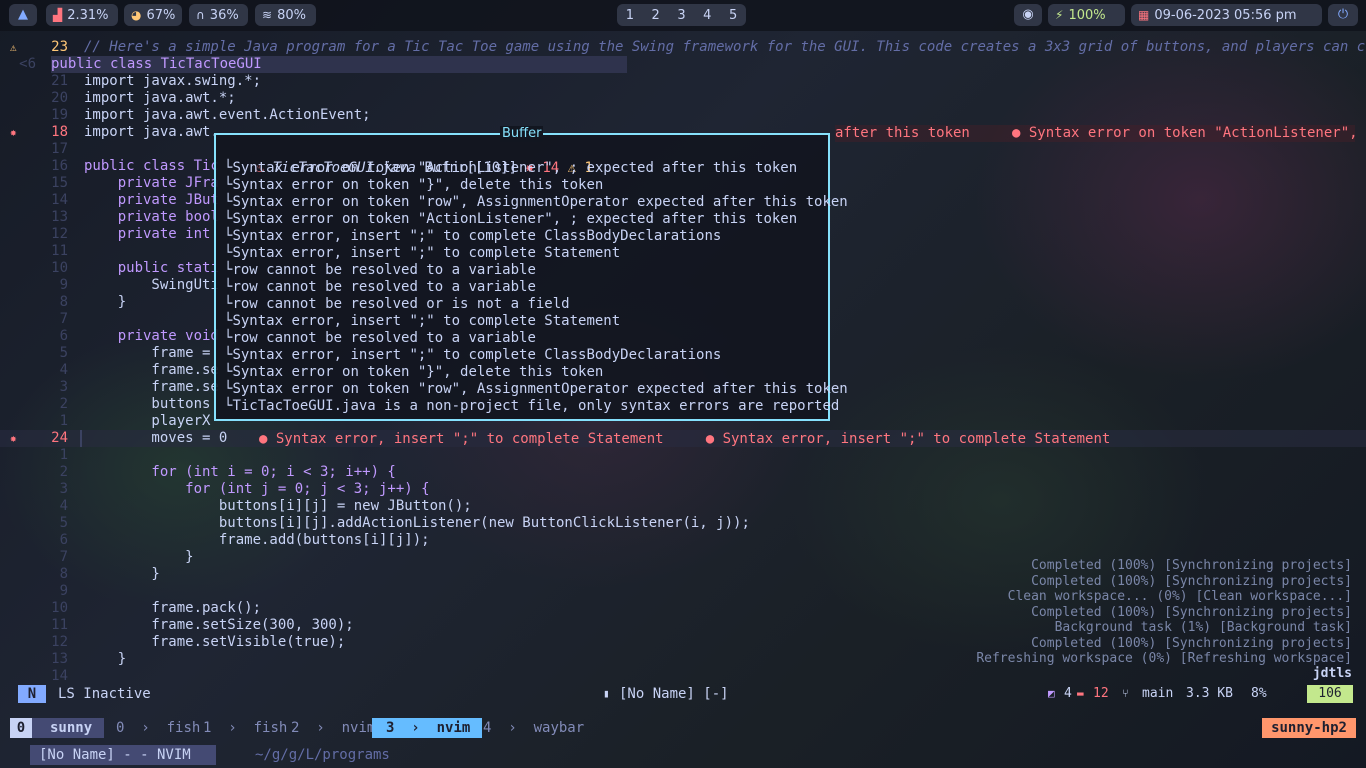  I want to click on folder-icon: ▮, so click(606, 693).